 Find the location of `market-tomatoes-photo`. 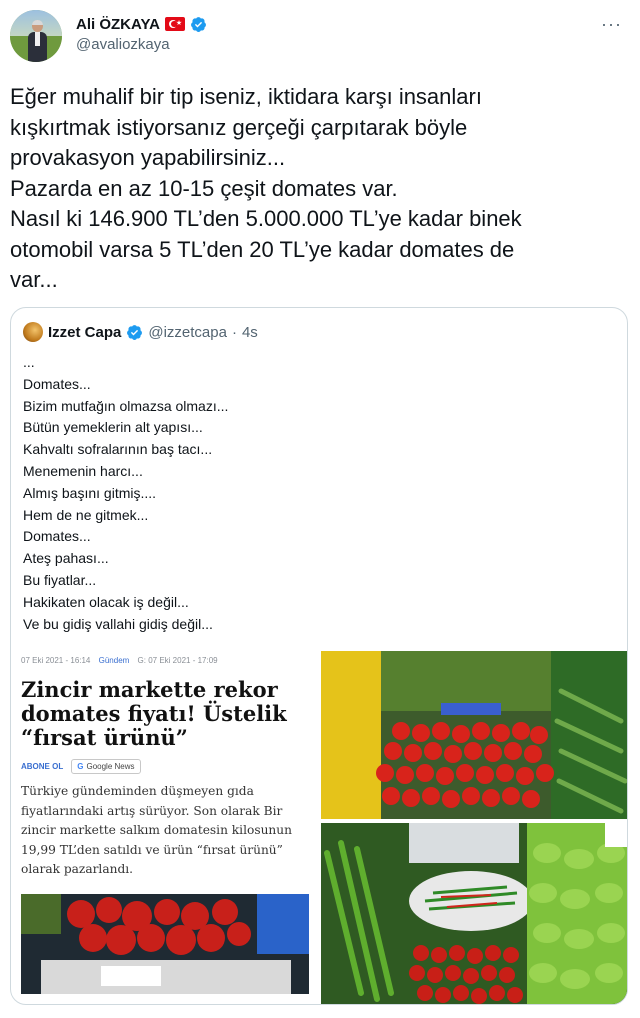

market-tomatoes-photo is located at coordinates (474, 735).